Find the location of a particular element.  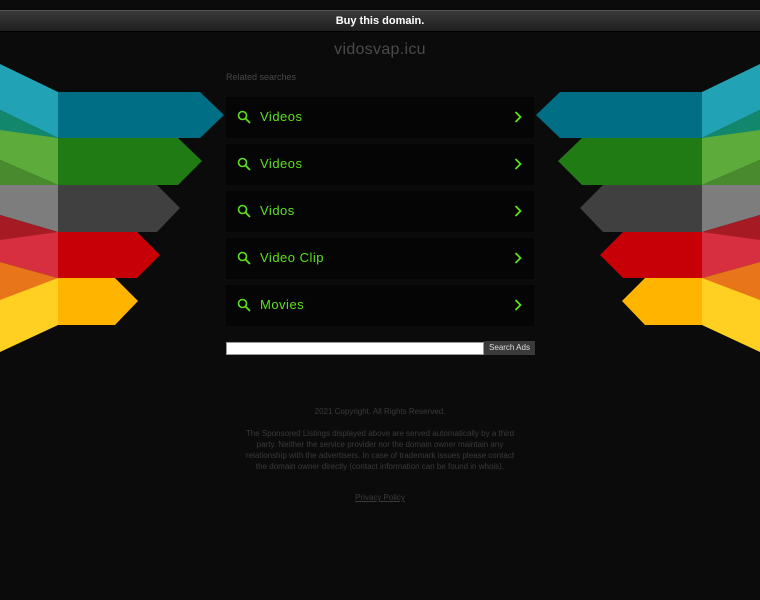

privacy-policy-link: Privacy Policy is located at coordinates (380, 497).